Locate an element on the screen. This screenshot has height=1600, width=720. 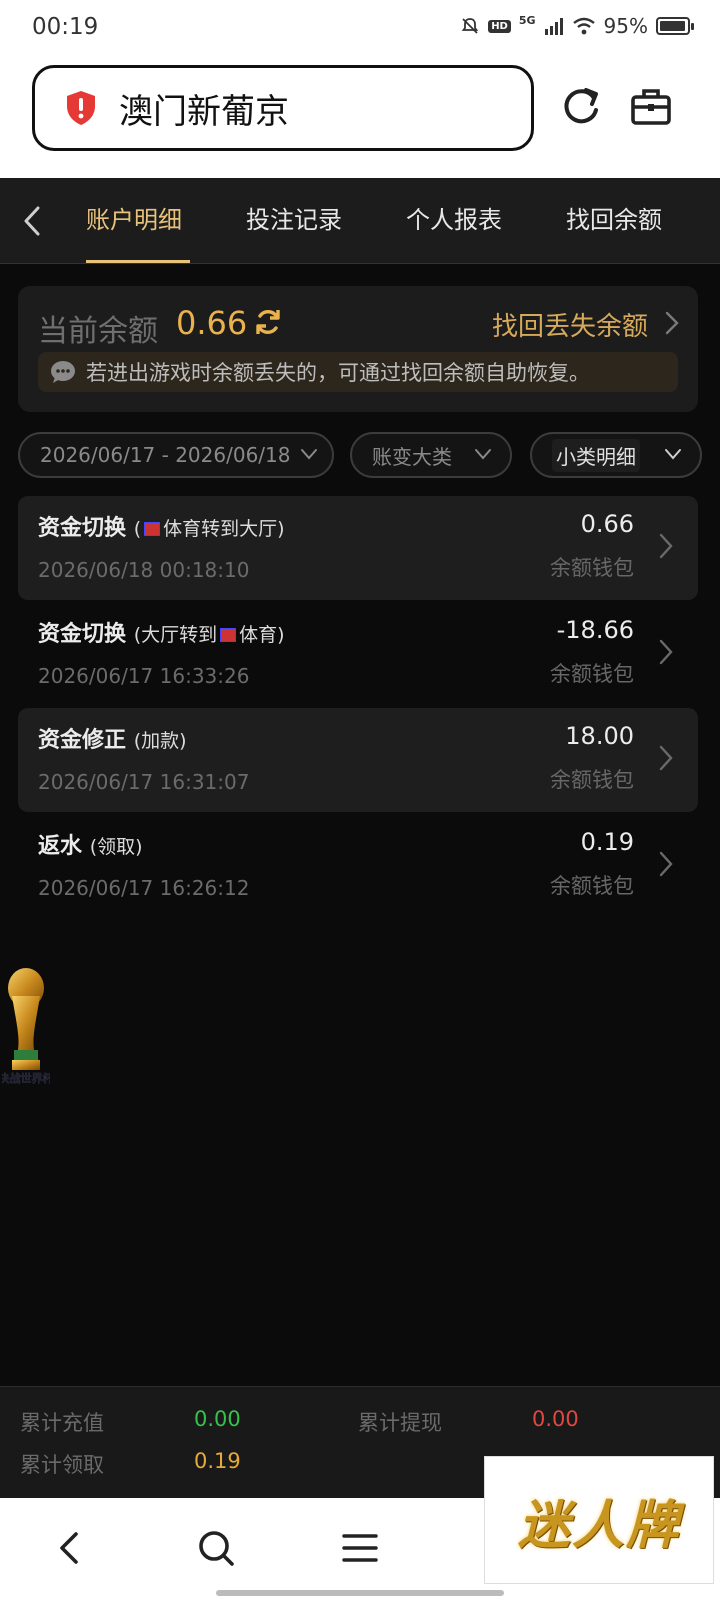
network-type: 5G is located at coordinates (527, 20).